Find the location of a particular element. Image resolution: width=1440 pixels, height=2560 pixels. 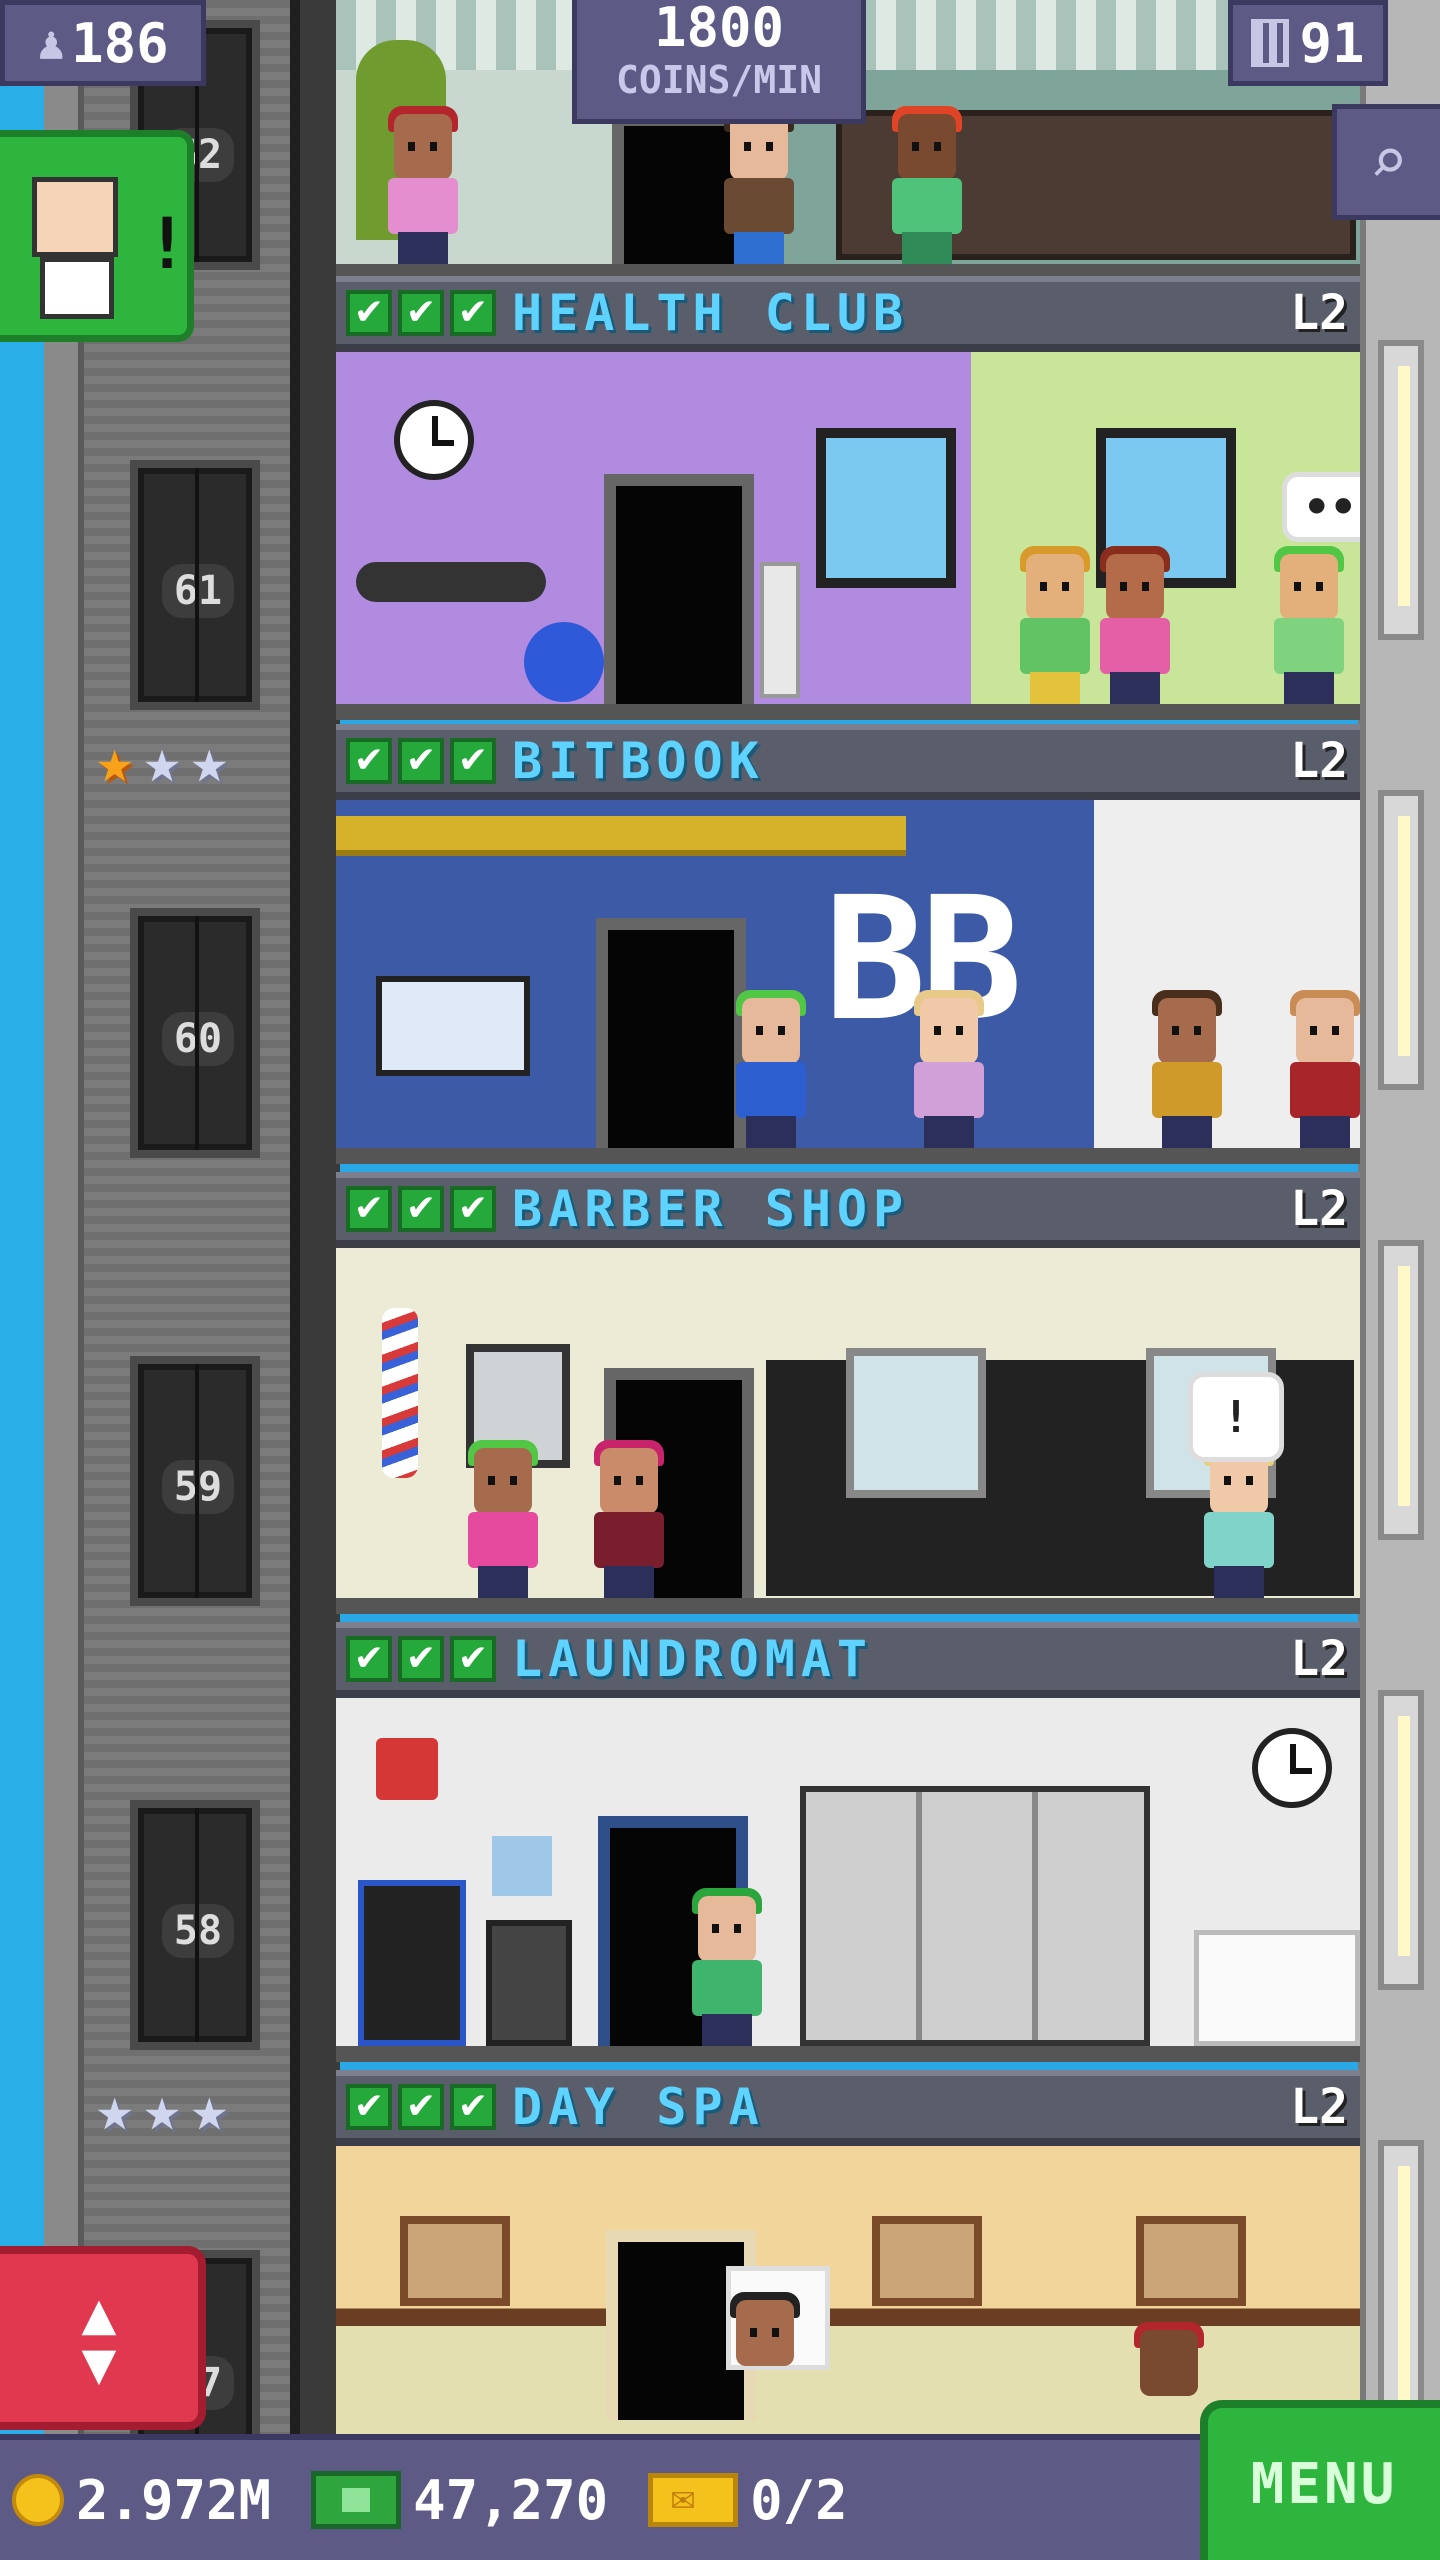

down-arrow-icon: ▼ is located at coordinates (99, 2363).